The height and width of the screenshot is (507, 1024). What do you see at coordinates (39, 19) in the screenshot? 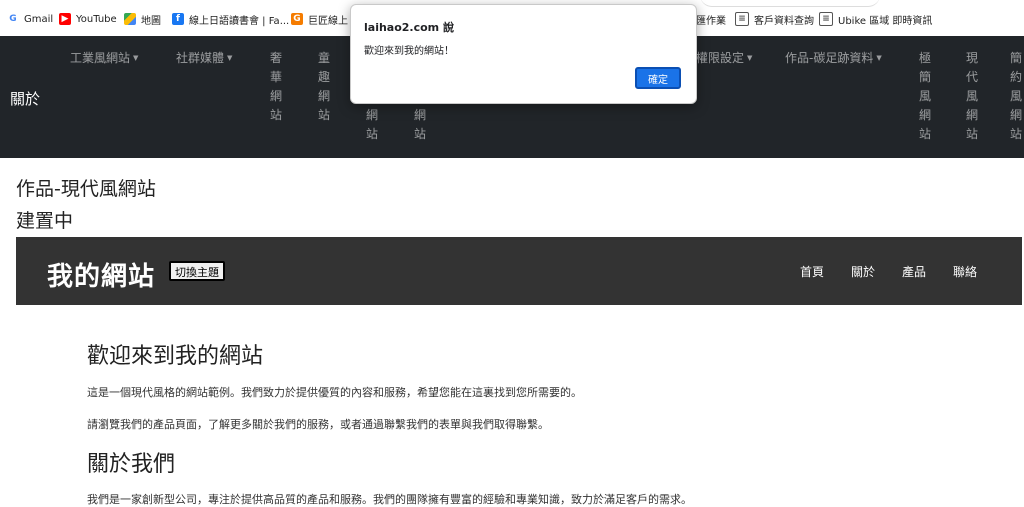
I see `bookmark-label: Gmail` at bounding box center [39, 19].